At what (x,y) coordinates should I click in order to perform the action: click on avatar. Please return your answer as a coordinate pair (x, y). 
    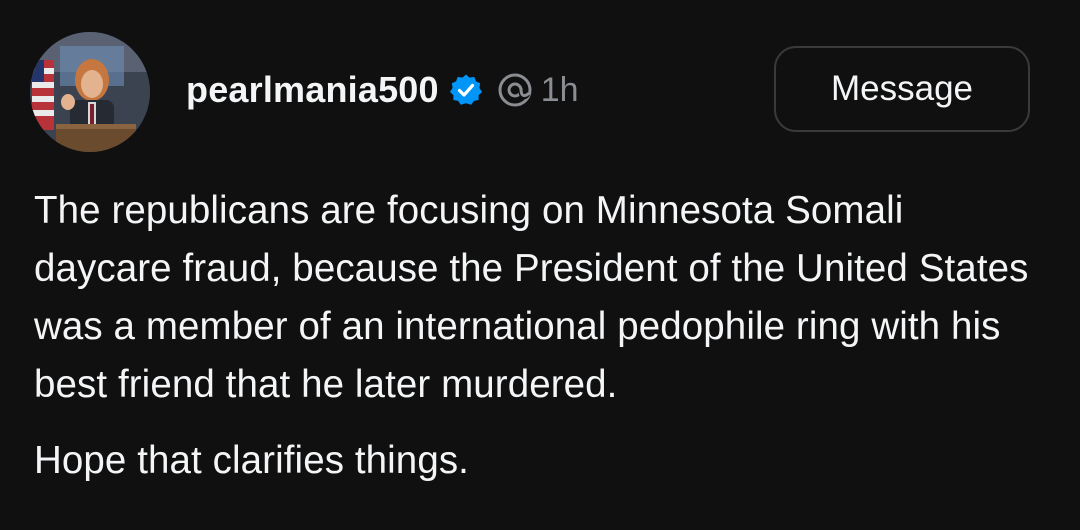
    Looking at the image, I should click on (90, 92).